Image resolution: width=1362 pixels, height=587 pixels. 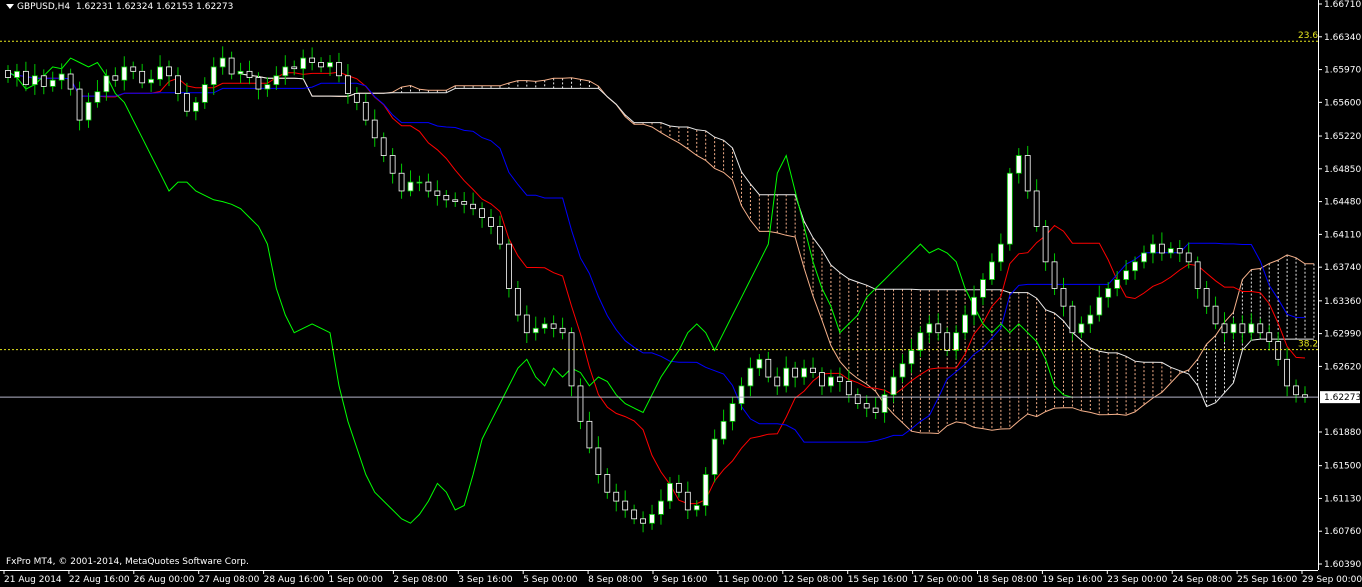 What do you see at coordinates (1342, 467) in the screenshot?
I see `y-tick-label: 1.61500` at bounding box center [1342, 467].